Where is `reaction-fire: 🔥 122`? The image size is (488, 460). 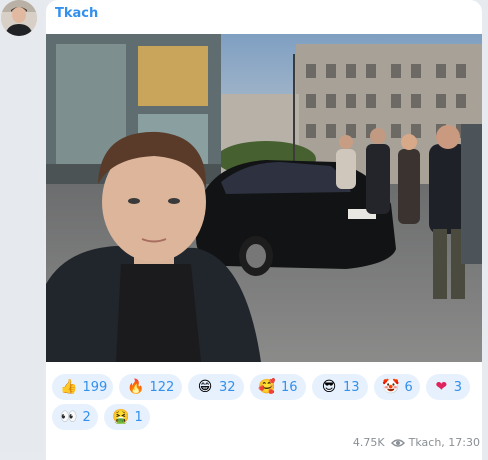 reaction-fire: 🔥 122 is located at coordinates (150, 387).